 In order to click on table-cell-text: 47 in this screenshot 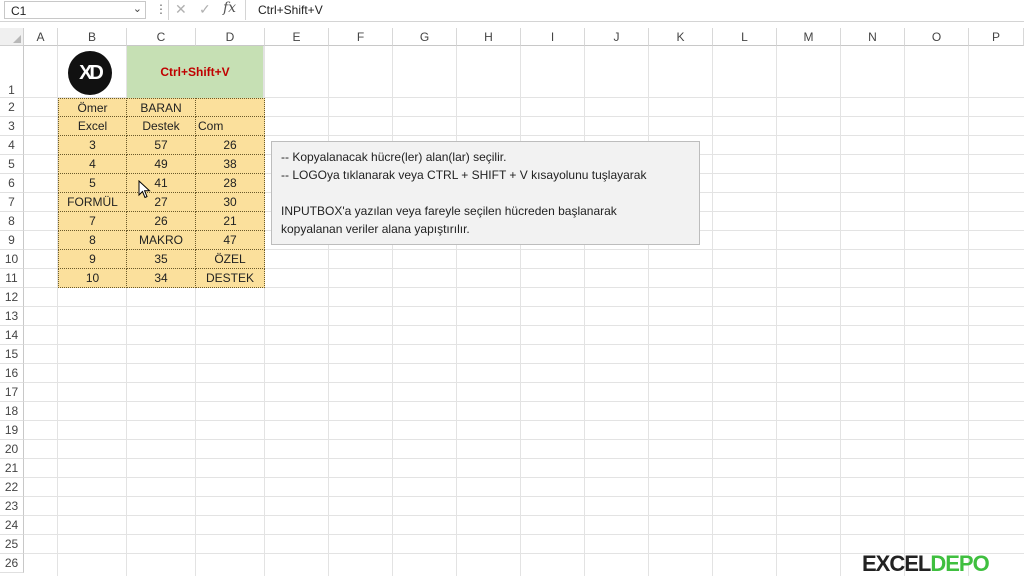, I will do `click(230, 240)`.